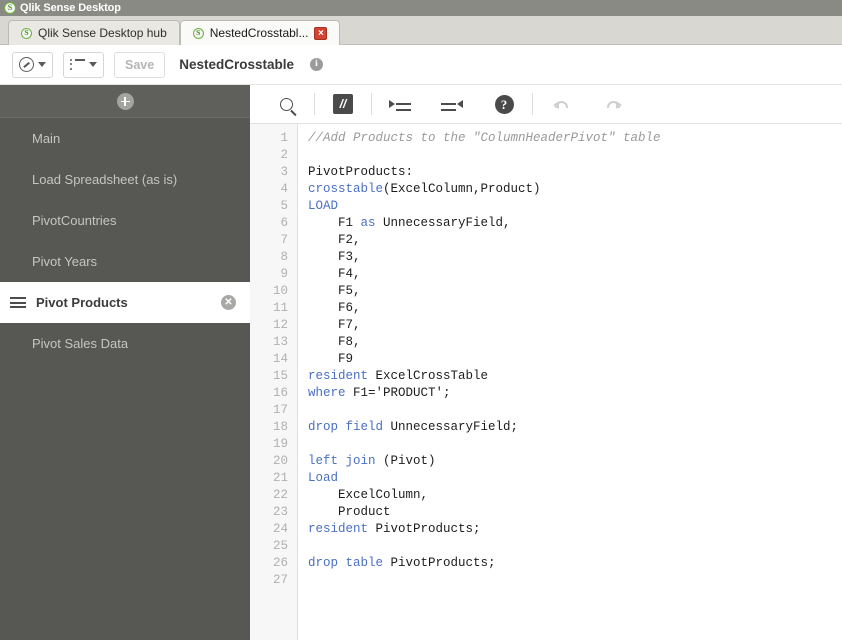  I want to click on help-icon: ?, so click(504, 104).